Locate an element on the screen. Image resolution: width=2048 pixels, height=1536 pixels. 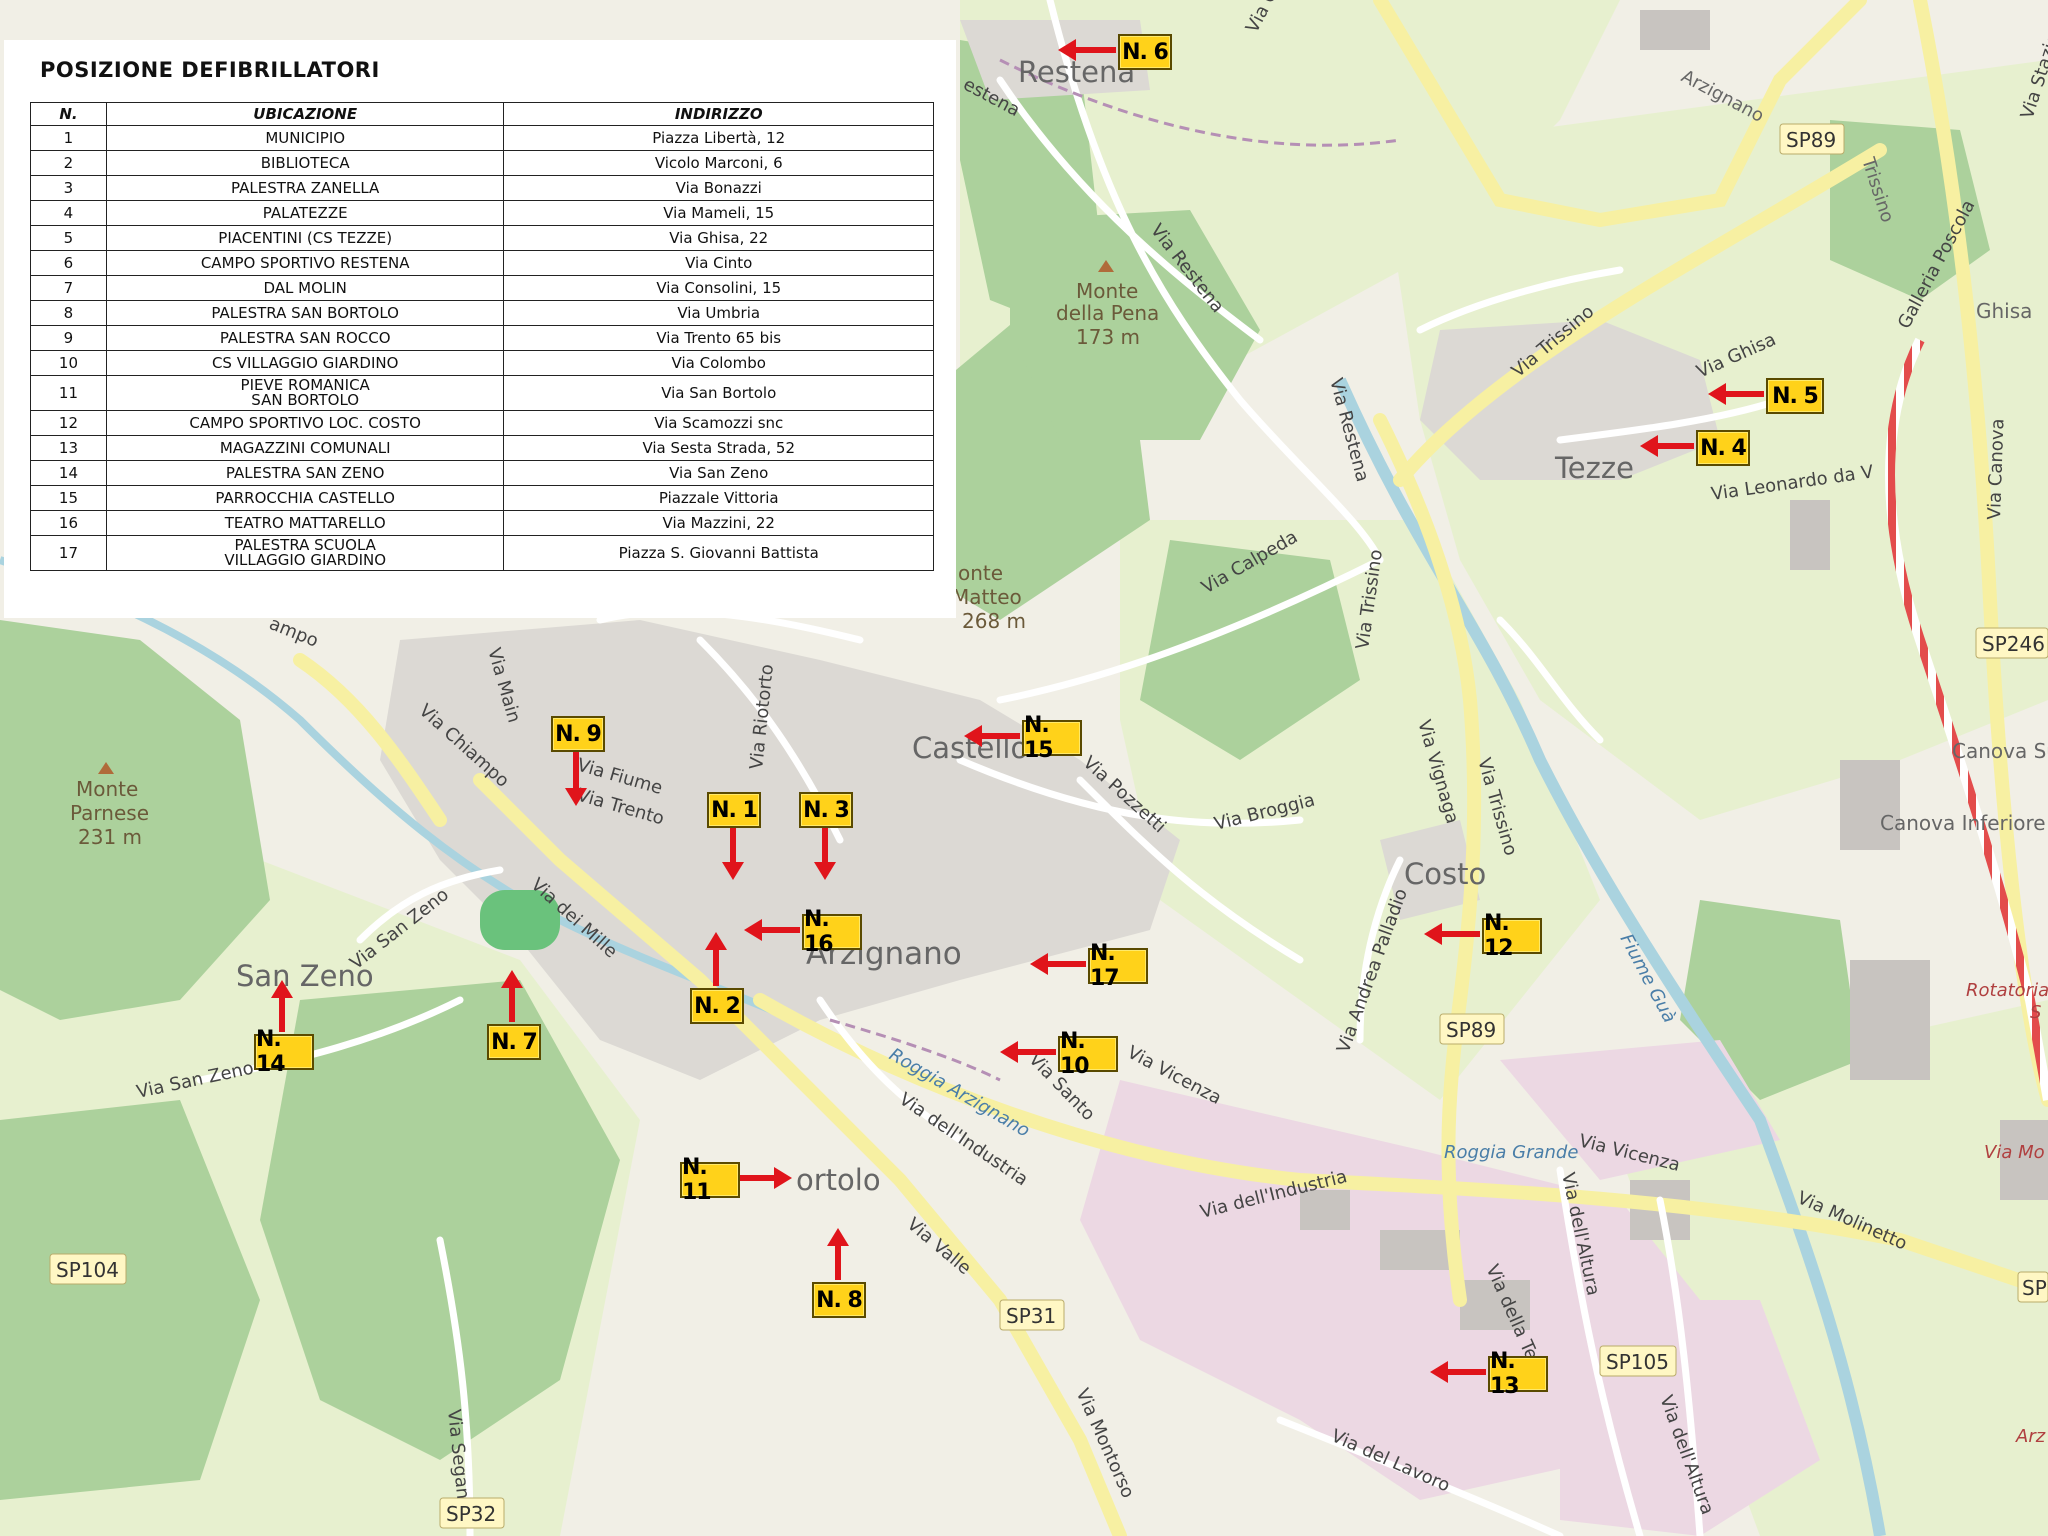
peak-pena-l3: 173 m is located at coordinates (1108, 337).